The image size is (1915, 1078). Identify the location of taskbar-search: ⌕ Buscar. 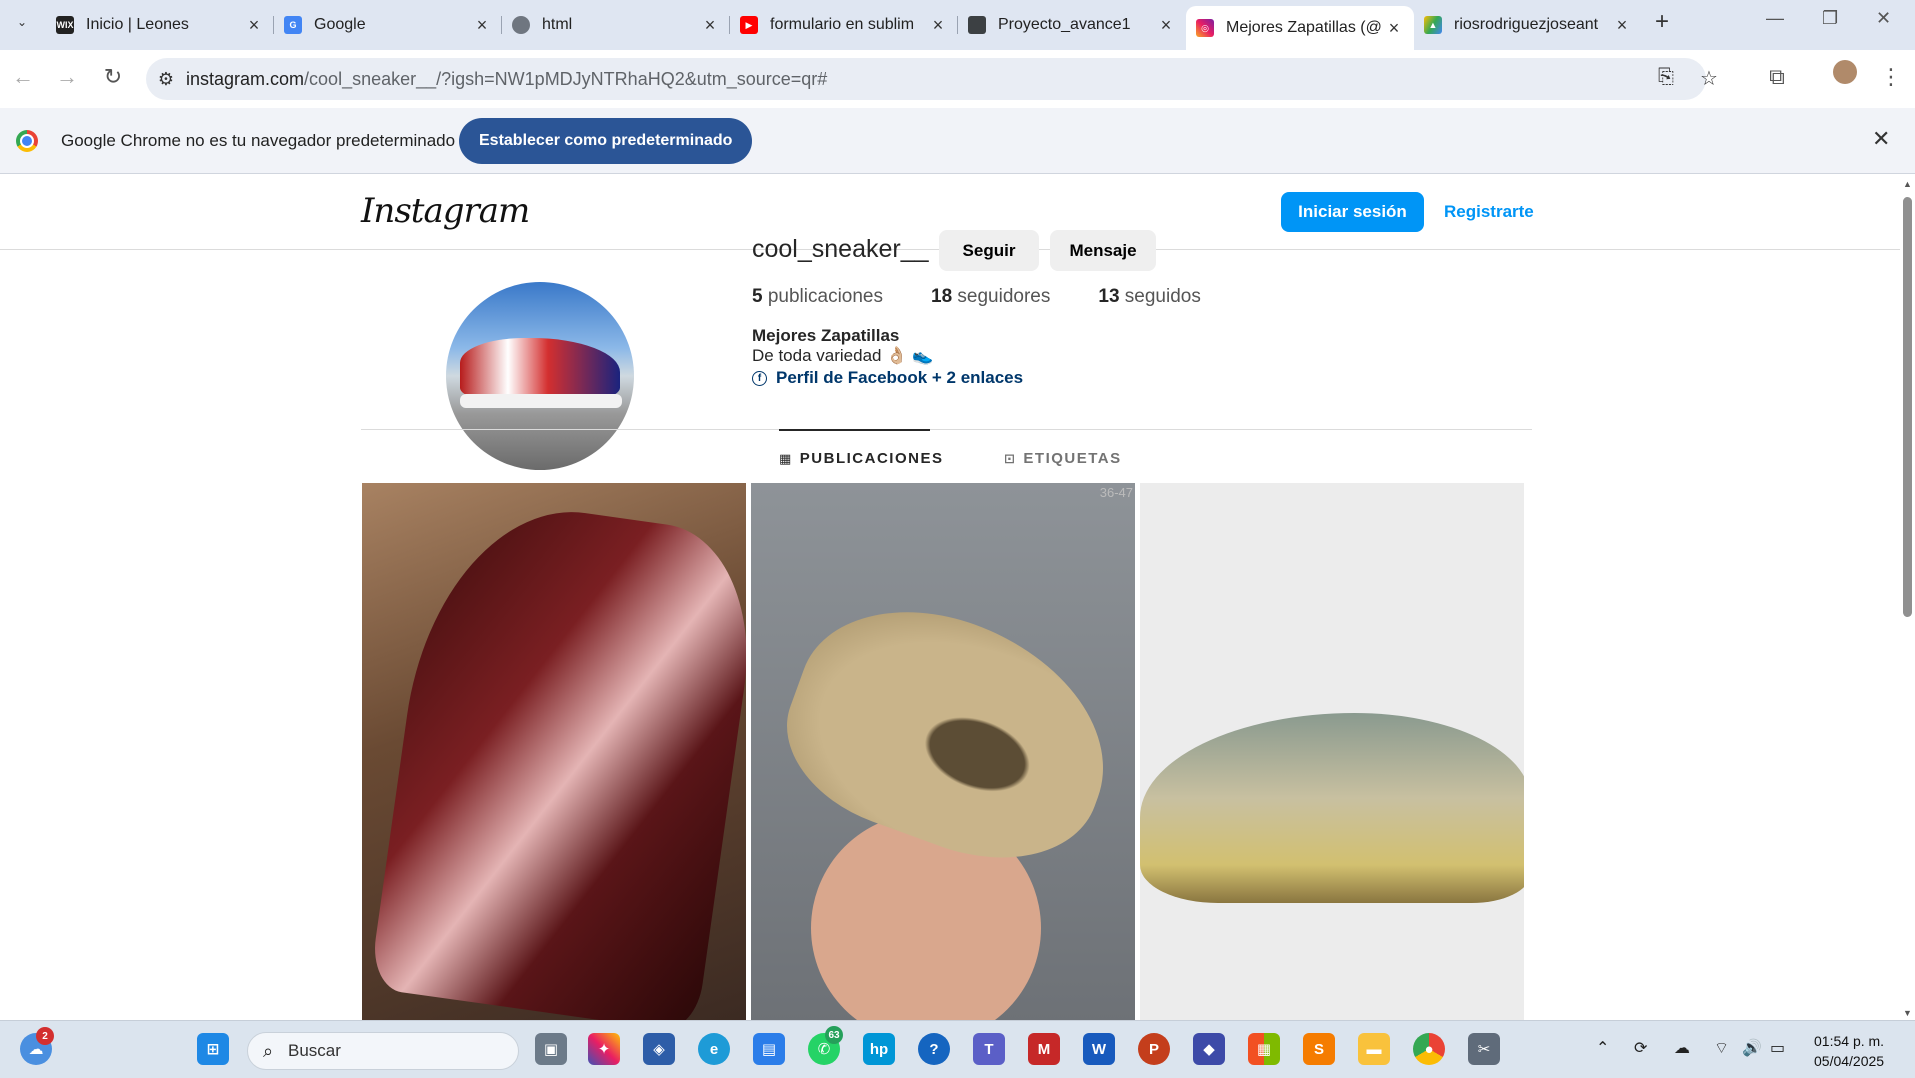
(383, 1051).